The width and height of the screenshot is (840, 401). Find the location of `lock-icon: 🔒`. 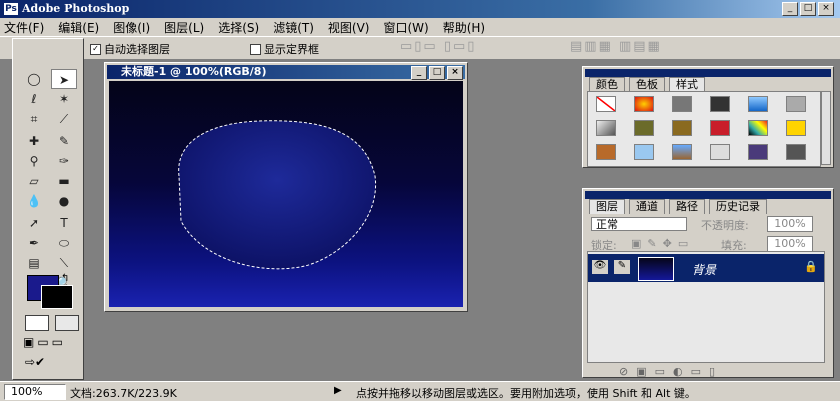

lock-icon: 🔒 is located at coordinates (811, 266).